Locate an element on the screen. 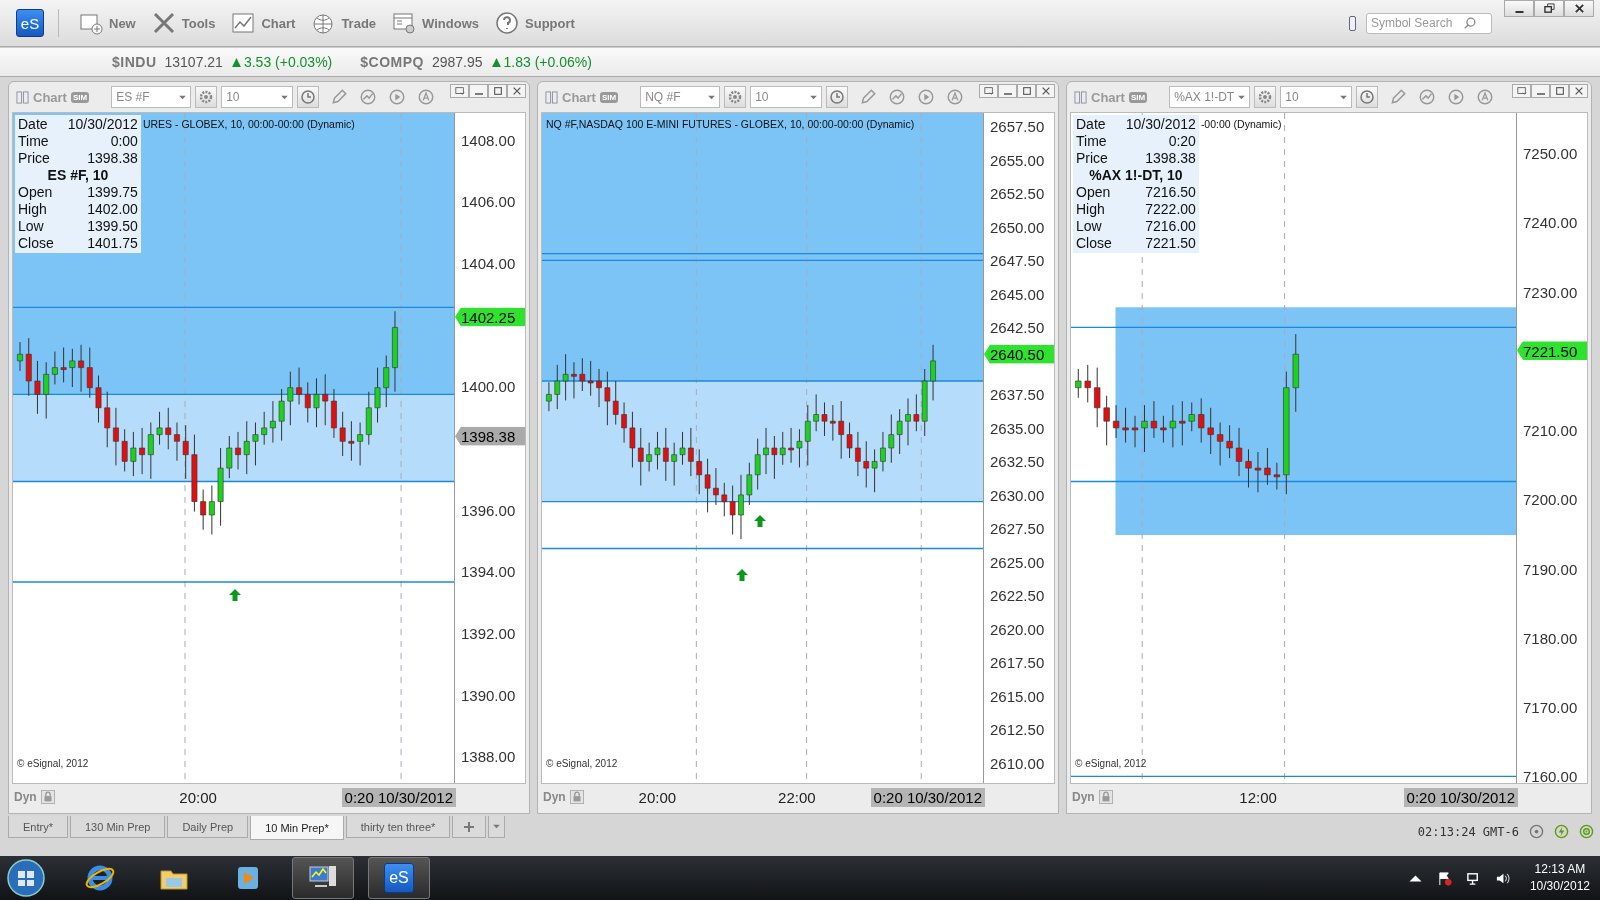  data-label: Open is located at coordinates (36, 192).